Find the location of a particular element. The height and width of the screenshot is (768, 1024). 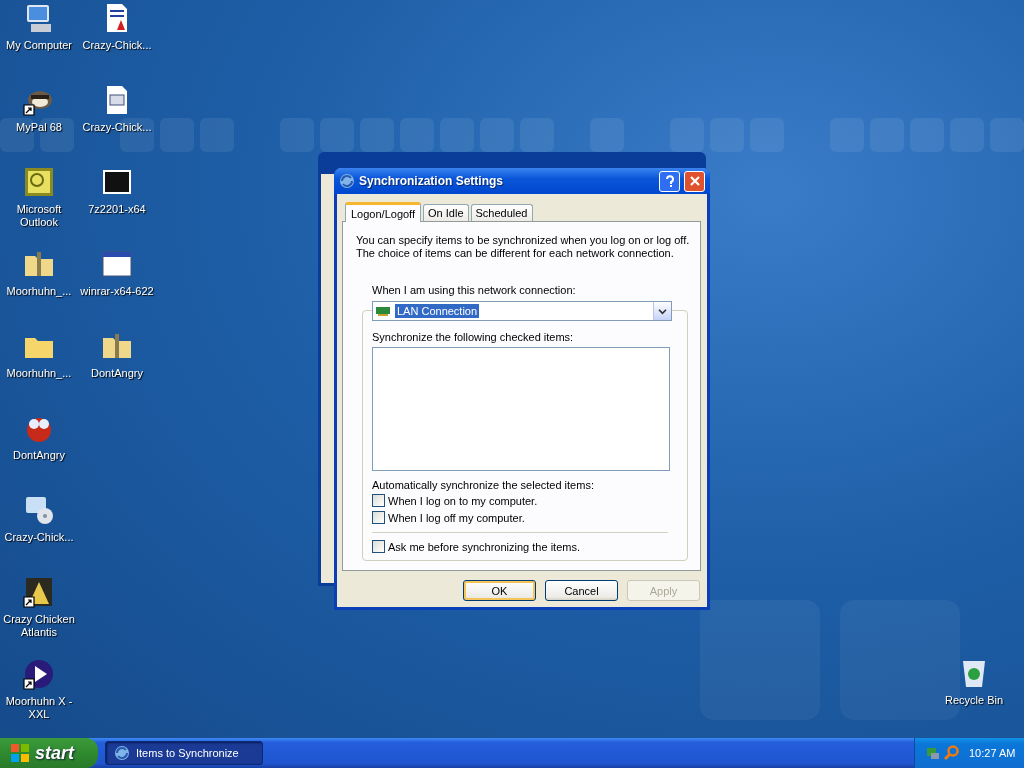

icon-label: Moorhuhn X - XXL is located at coordinates (39, 708).